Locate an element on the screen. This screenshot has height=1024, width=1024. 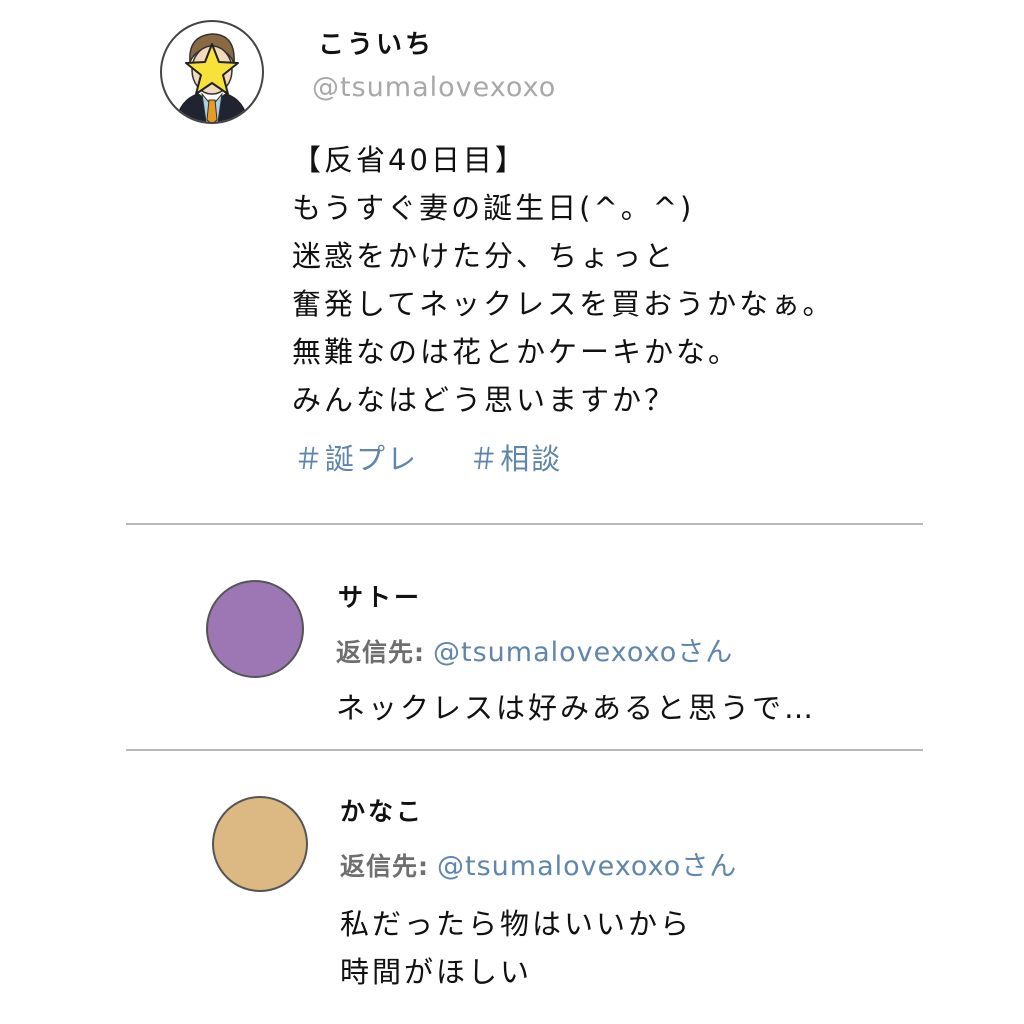
post-author-handle: @tsumalovexoxo is located at coordinates (434, 87).